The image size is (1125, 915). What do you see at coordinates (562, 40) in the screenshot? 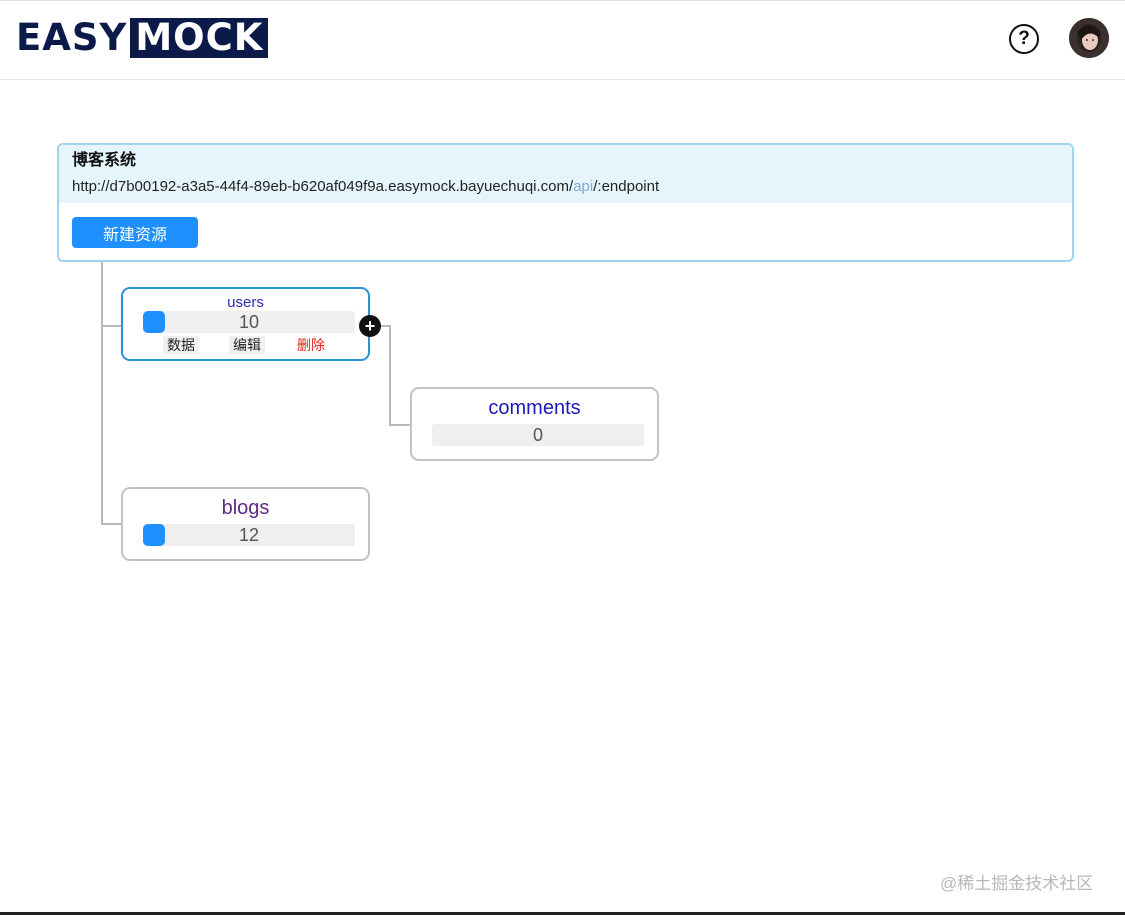
I see `top-bar: EASY MOCK ?` at bounding box center [562, 40].